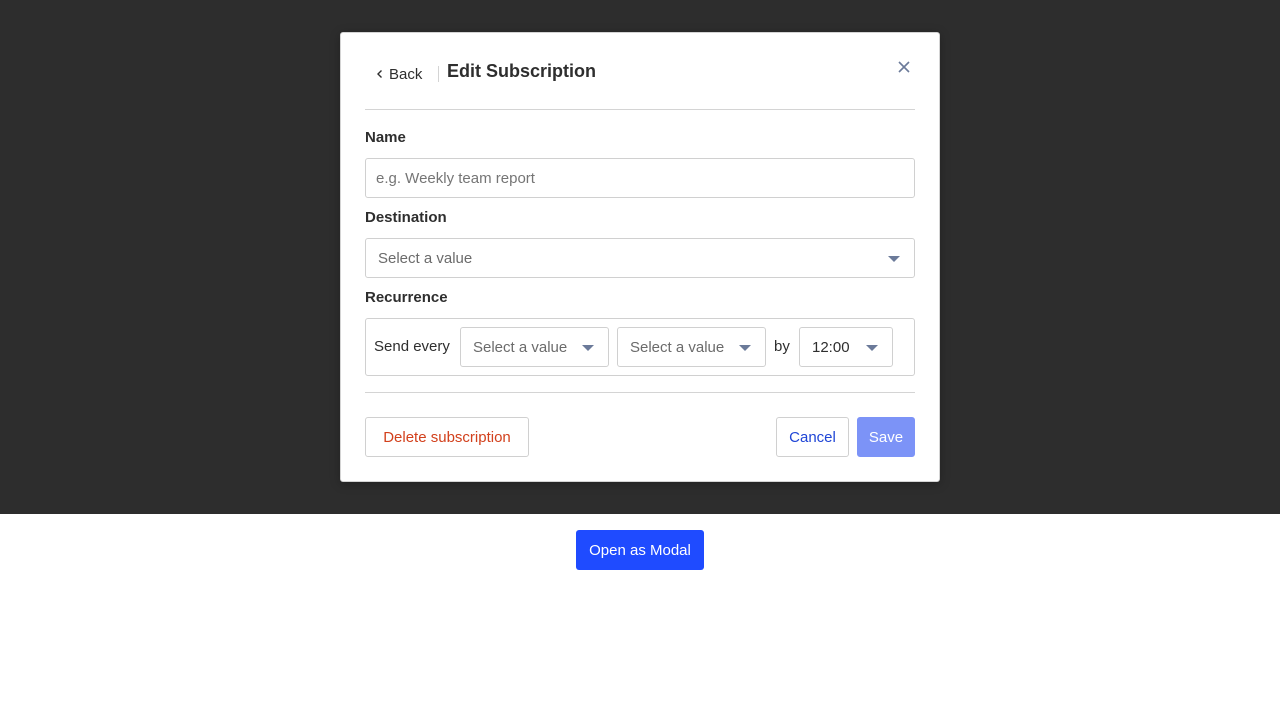 The image size is (1280, 720). What do you see at coordinates (812, 437) in the screenshot?
I see `cancel-button: Cancel` at bounding box center [812, 437].